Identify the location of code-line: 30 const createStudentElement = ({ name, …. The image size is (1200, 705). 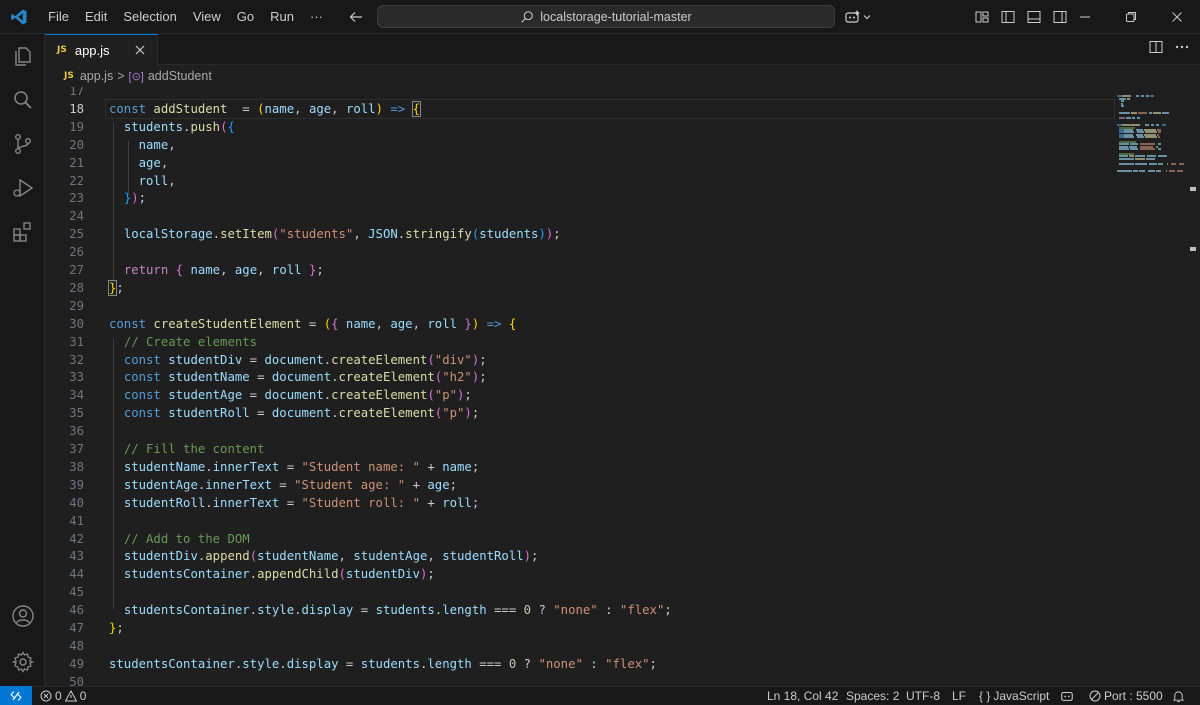
(580, 324).